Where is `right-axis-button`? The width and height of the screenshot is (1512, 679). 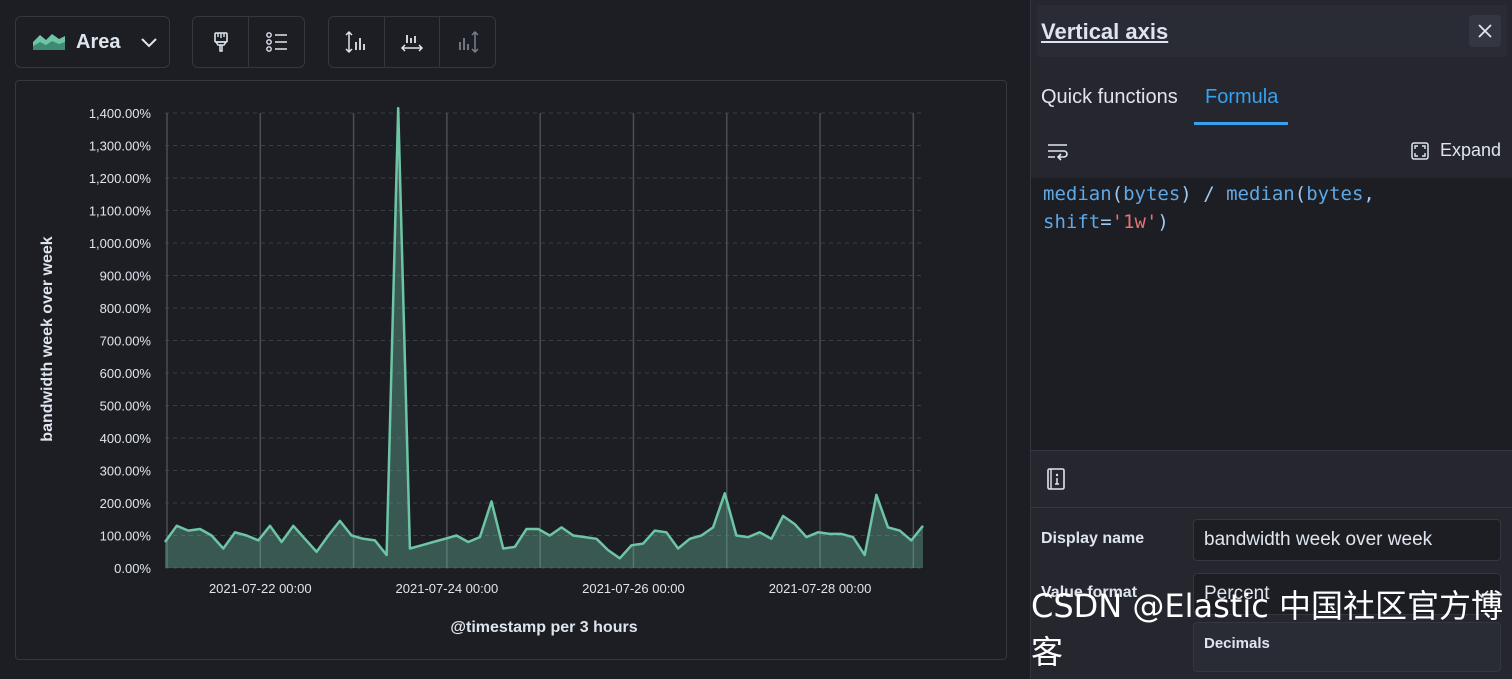 right-axis-button is located at coordinates (467, 42).